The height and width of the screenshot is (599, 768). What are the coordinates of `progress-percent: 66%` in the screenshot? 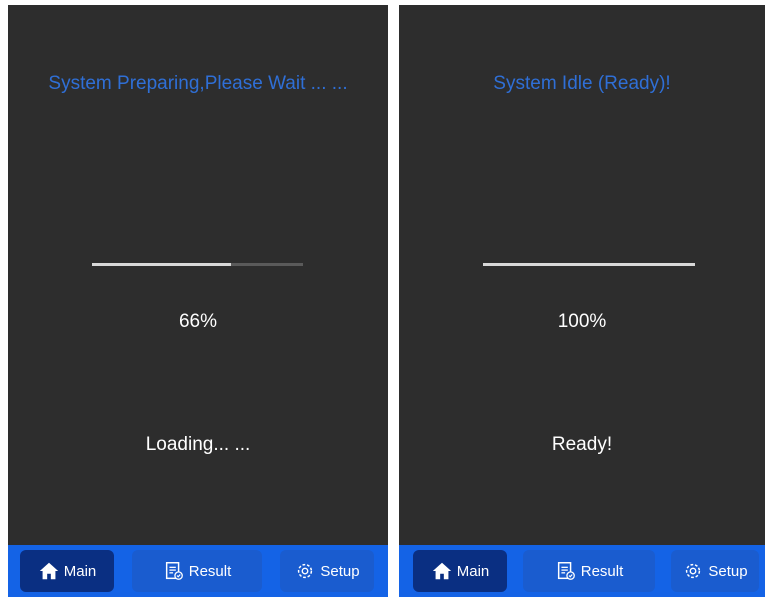 It's located at (198, 321).